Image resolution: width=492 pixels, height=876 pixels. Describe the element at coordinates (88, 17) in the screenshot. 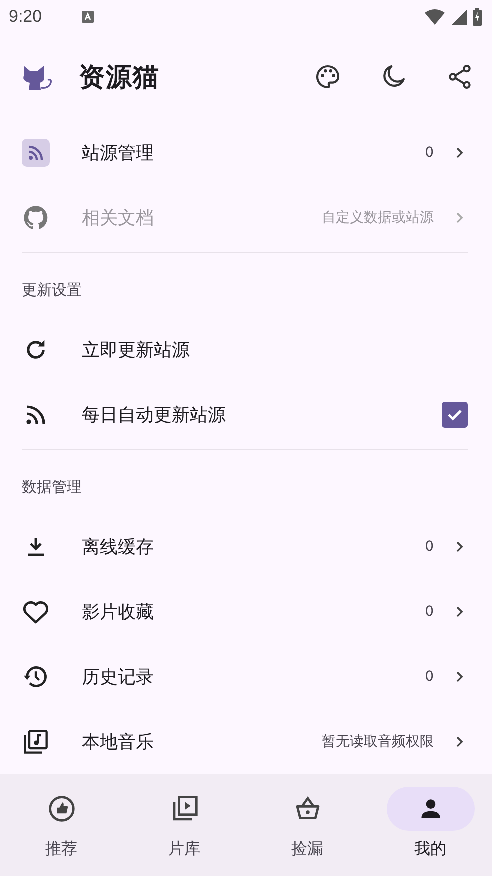

I see `keyboard-icon` at that location.